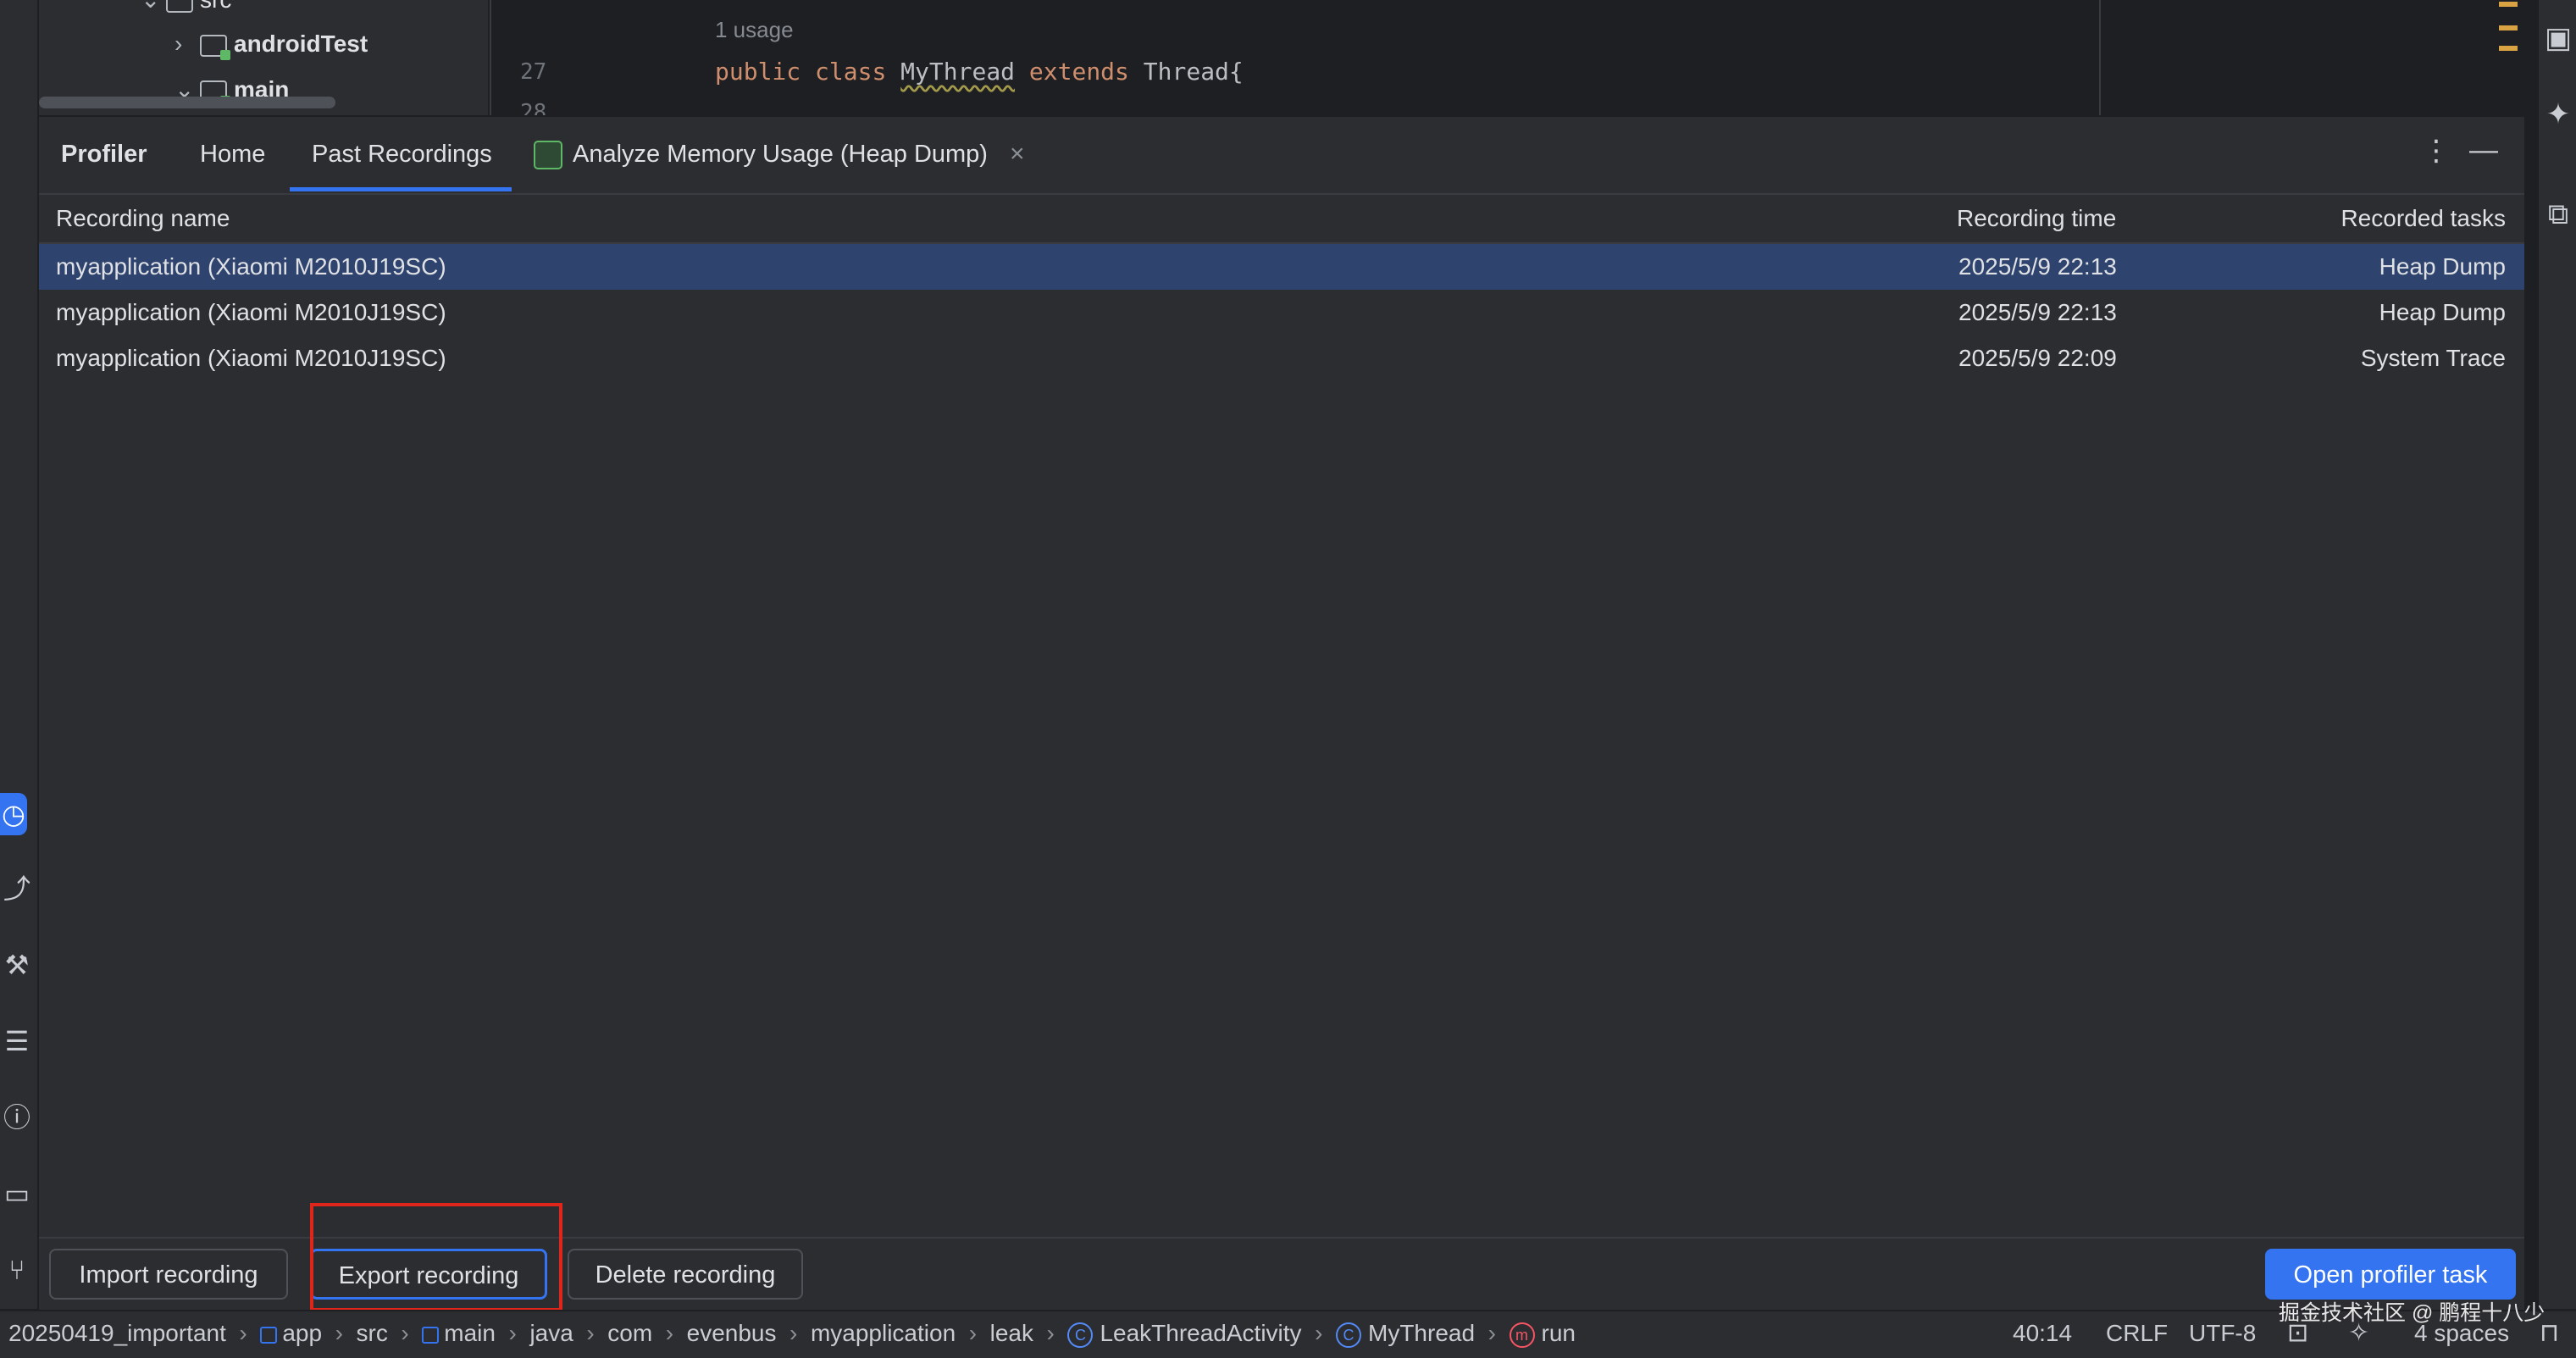  I want to click on gemini-sparkle-icon: ✦, so click(2558, 114).